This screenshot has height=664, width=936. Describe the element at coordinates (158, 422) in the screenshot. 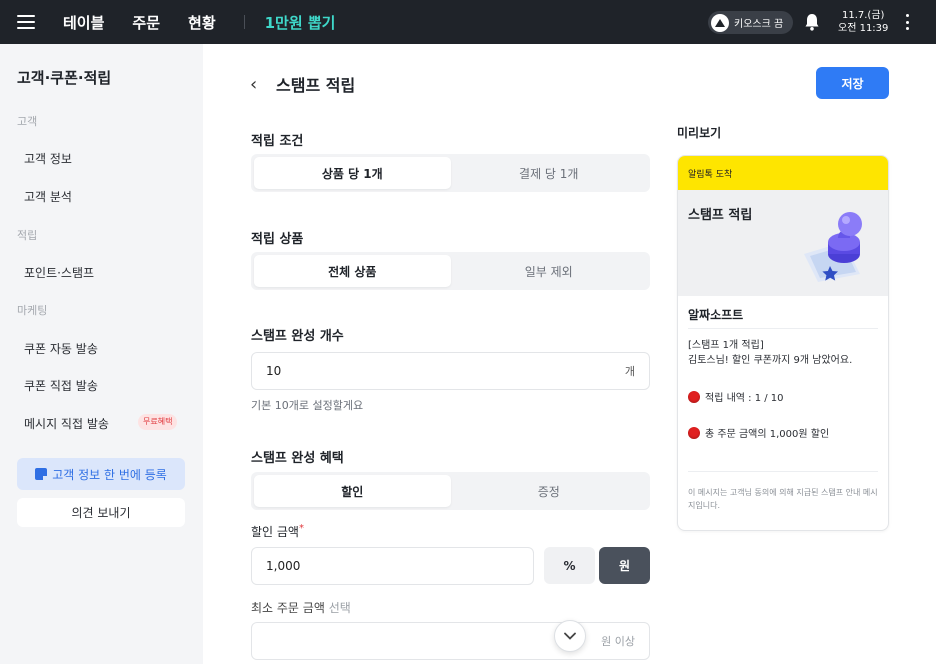

I see `free-benefit-badge: 무료혜택` at that location.